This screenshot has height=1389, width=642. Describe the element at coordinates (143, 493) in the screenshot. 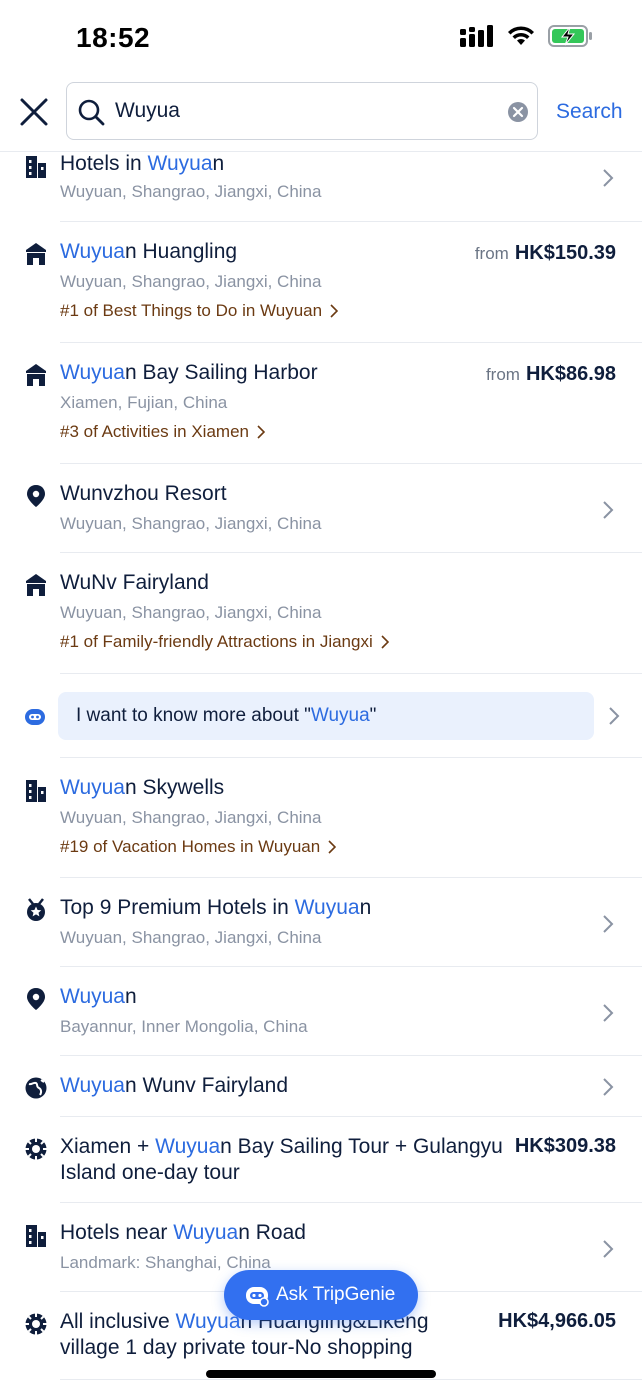

I see `result-title: Wunvzhou Resort` at that location.